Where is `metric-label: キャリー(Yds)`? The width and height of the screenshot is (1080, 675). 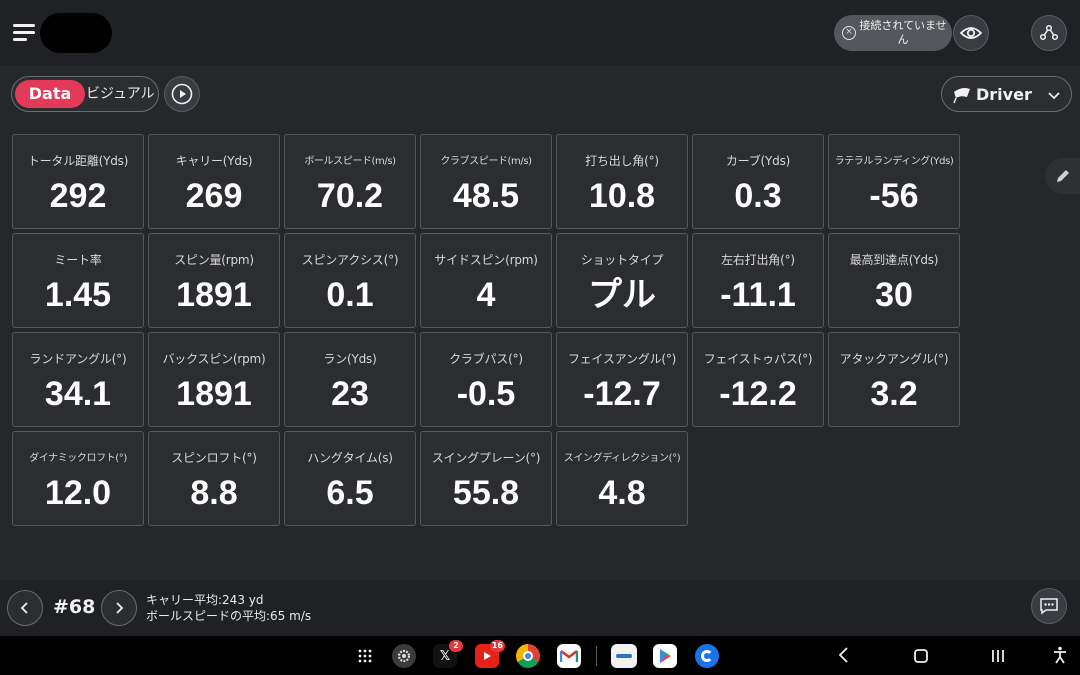 metric-label: キャリー(Yds) is located at coordinates (214, 161).